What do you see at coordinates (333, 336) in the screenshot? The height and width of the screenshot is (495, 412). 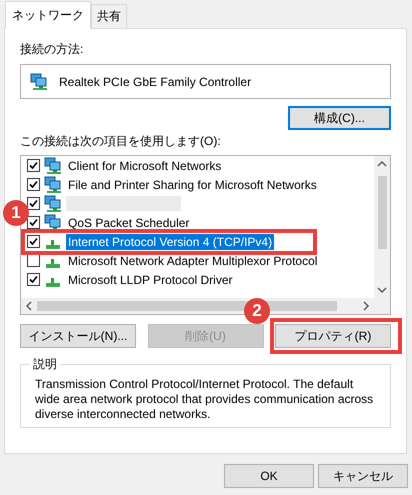 I see `action-button: プロパティ(R)` at bounding box center [333, 336].